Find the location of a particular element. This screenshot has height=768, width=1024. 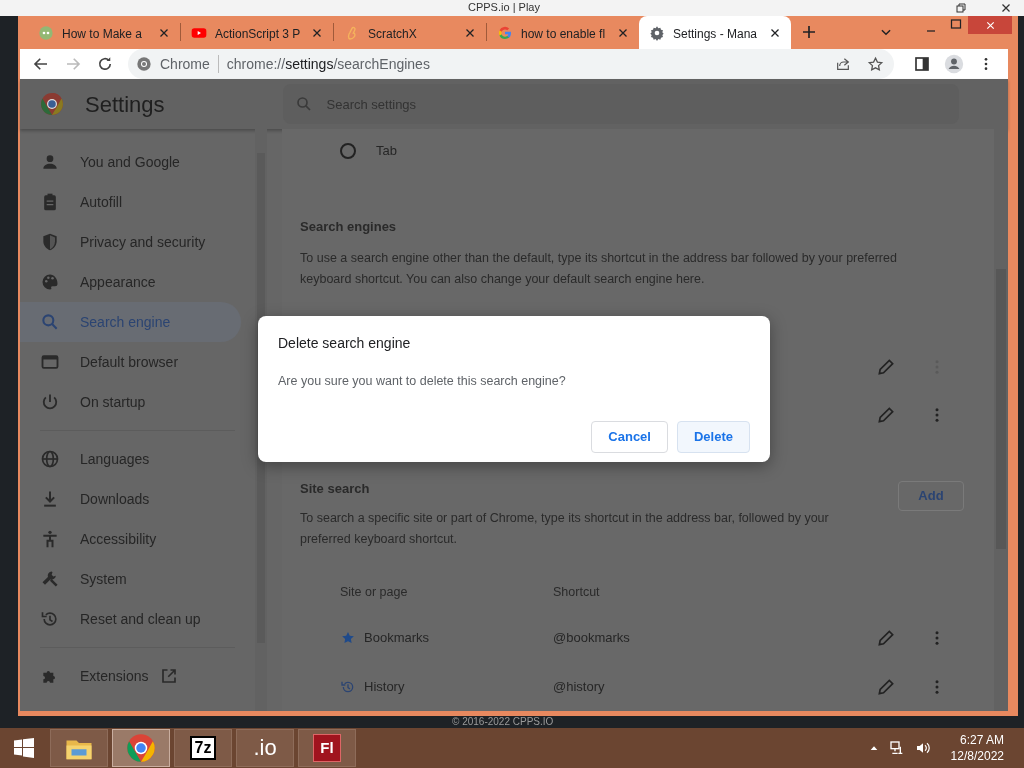

site-label: Chrome is located at coordinates (185, 64).